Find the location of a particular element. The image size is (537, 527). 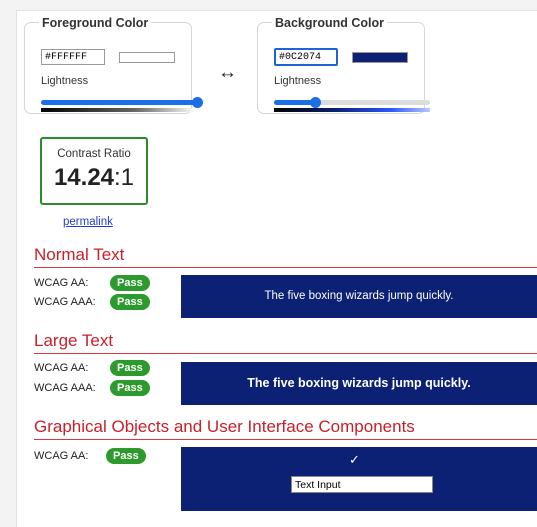

background-lightness-label: Lightness is located at coordinates (298, 81).